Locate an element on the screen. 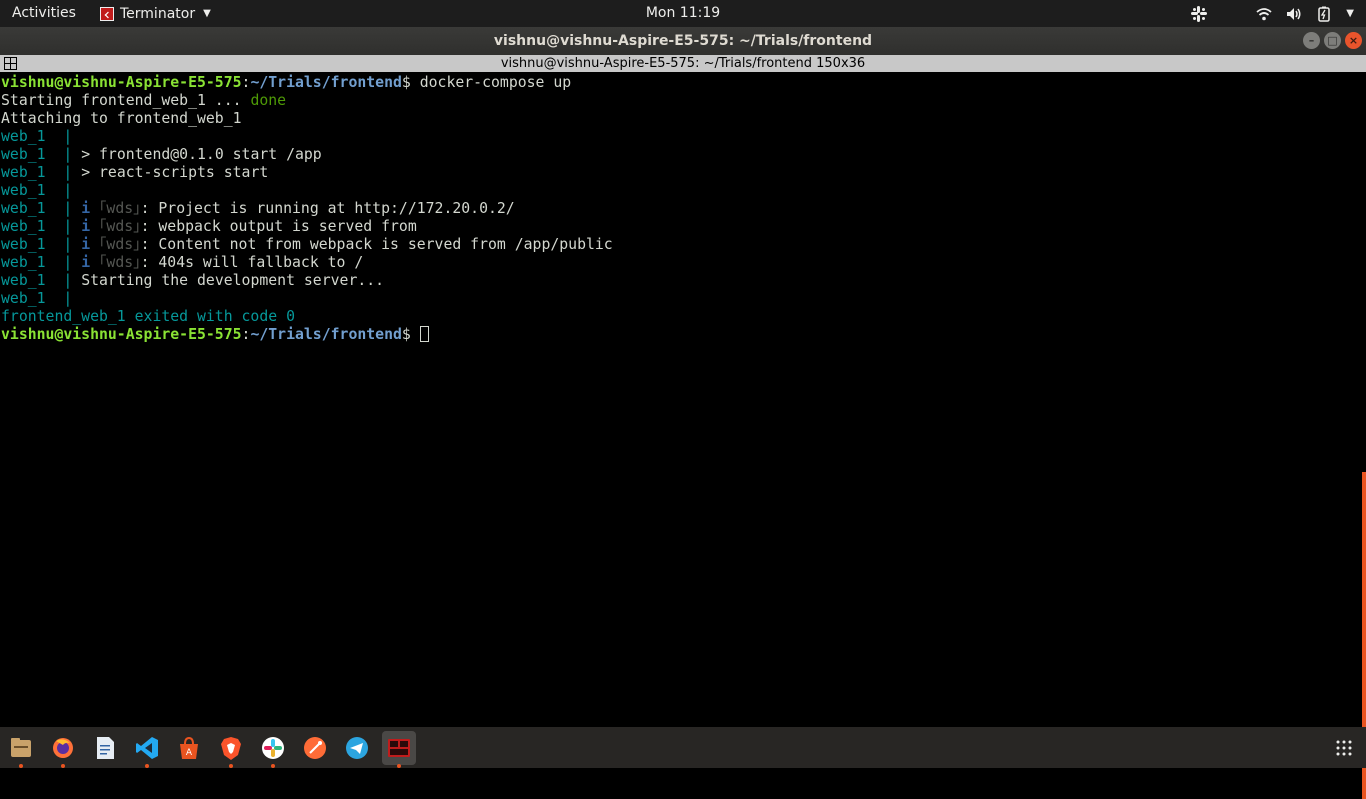  dock-item-terminator is located at coordinates (399, 749).